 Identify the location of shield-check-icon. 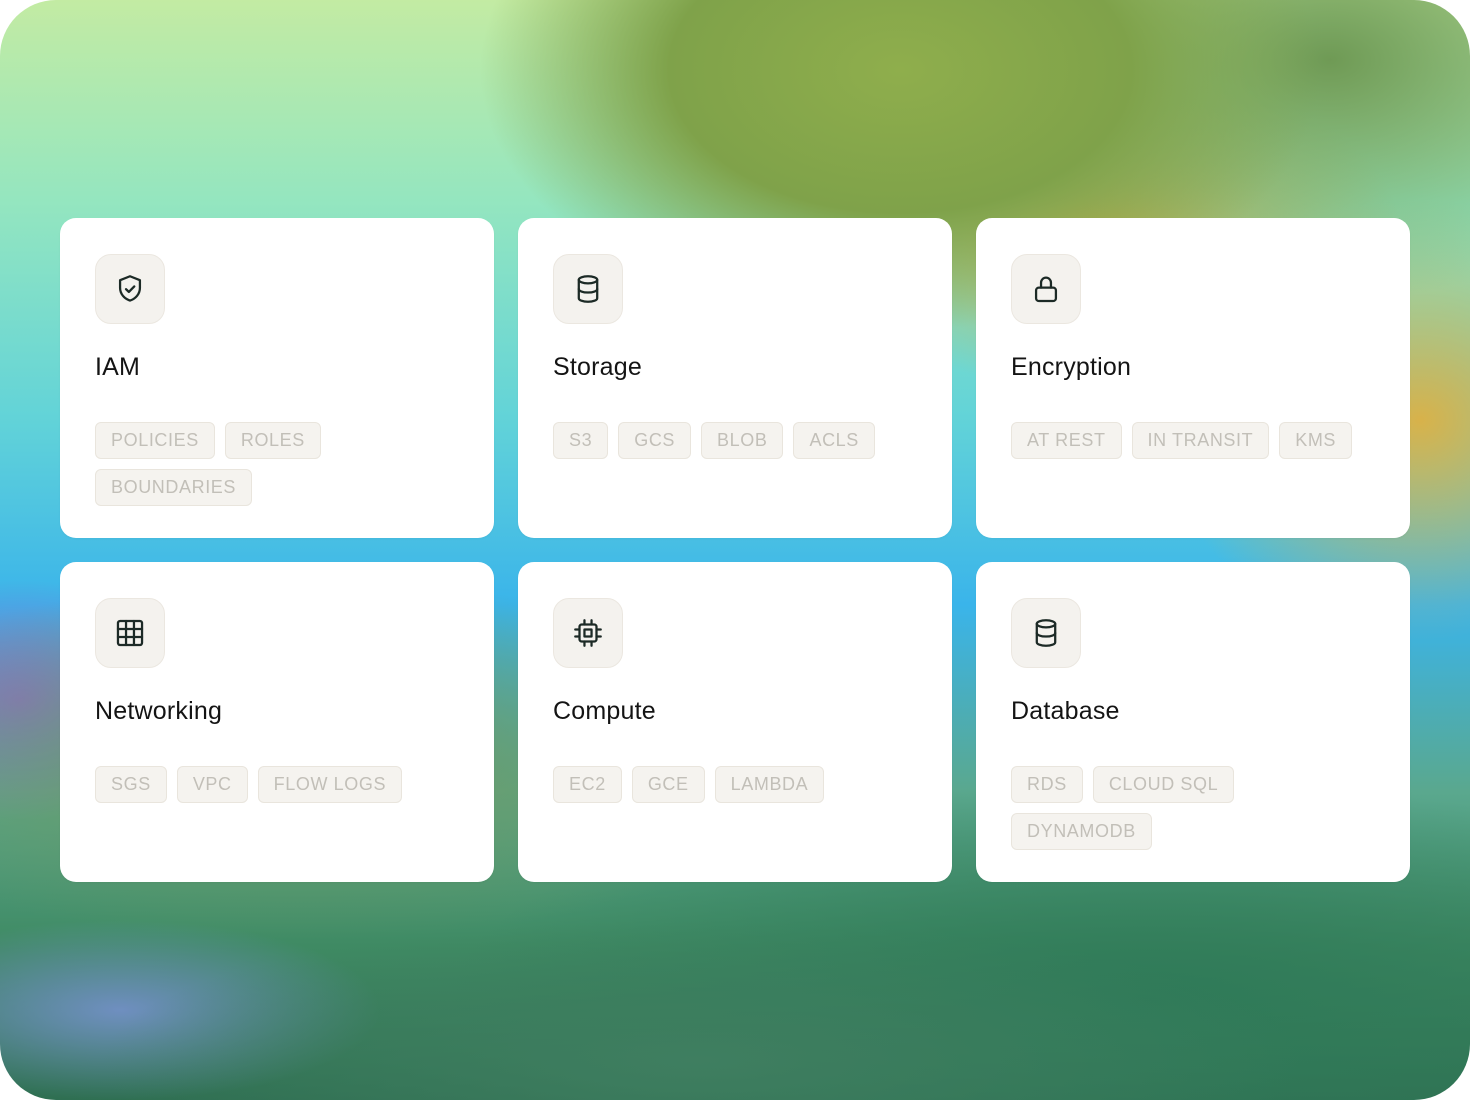
(130, 288).